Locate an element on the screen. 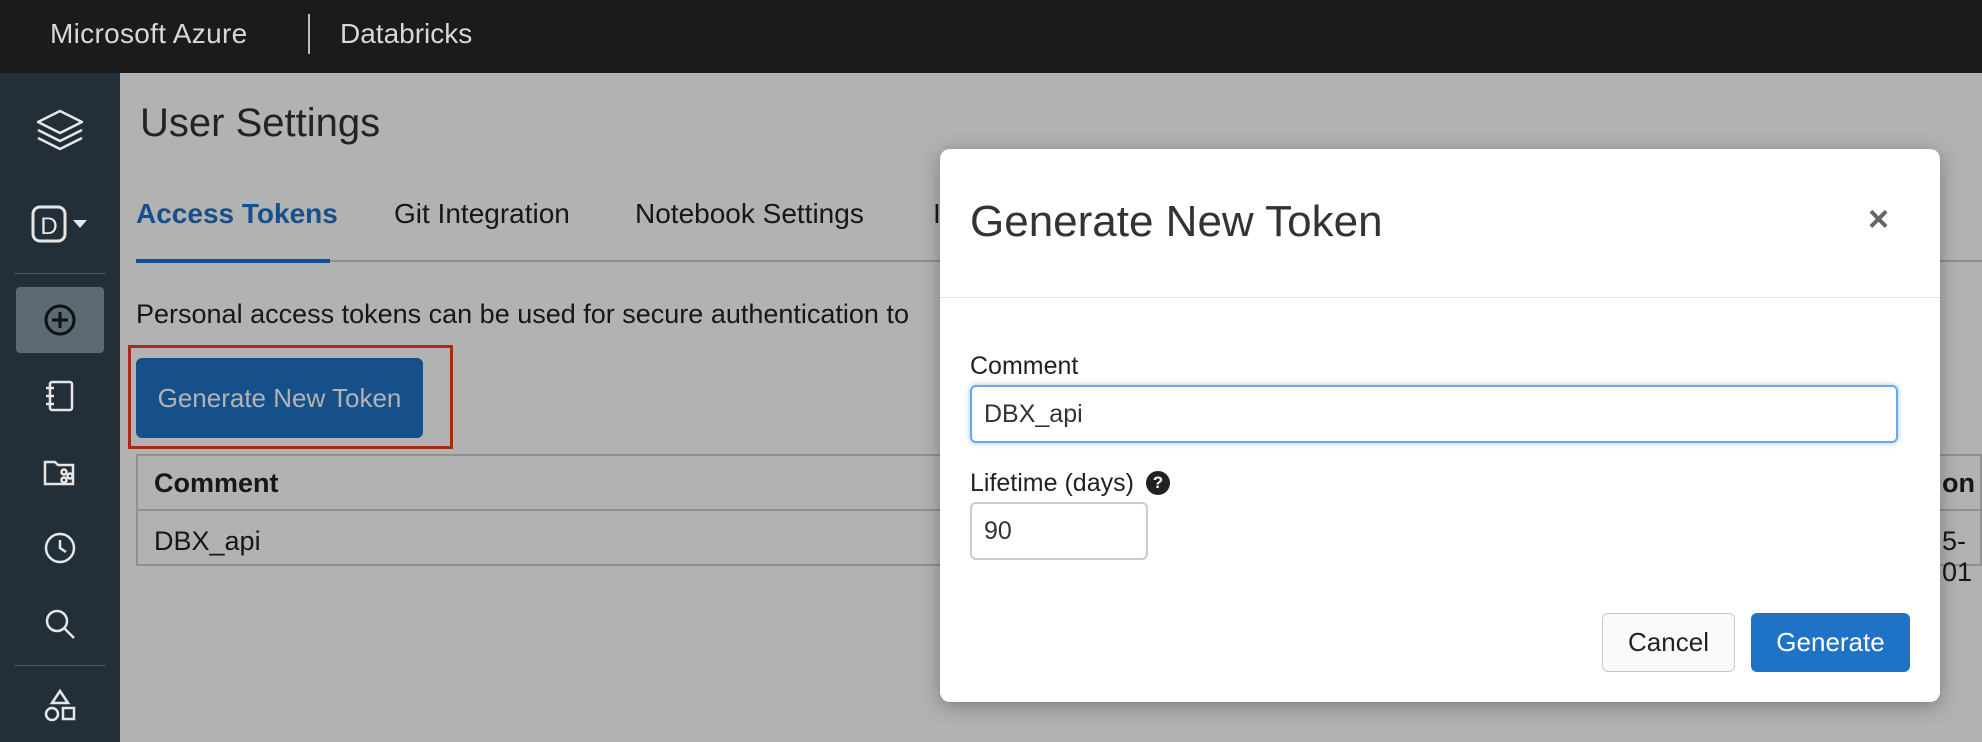 The height and width of the screenshot is (742, 1982). modal-header-divider is located at coordinates (1440, 297).